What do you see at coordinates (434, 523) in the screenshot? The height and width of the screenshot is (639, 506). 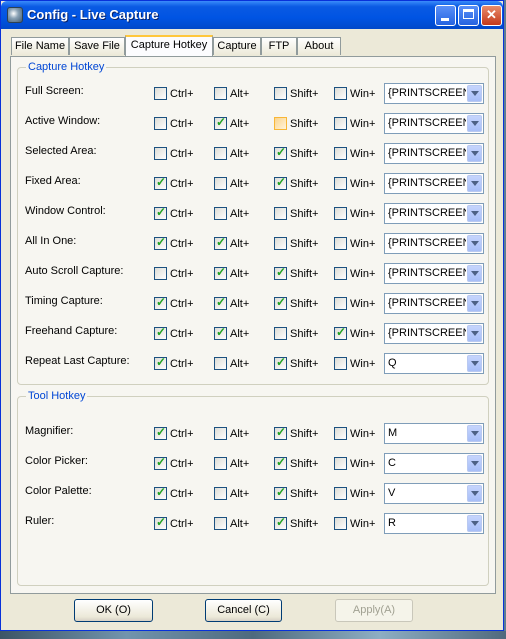 I see `hotkey-key-select: R` at bounding box center [434, 523].